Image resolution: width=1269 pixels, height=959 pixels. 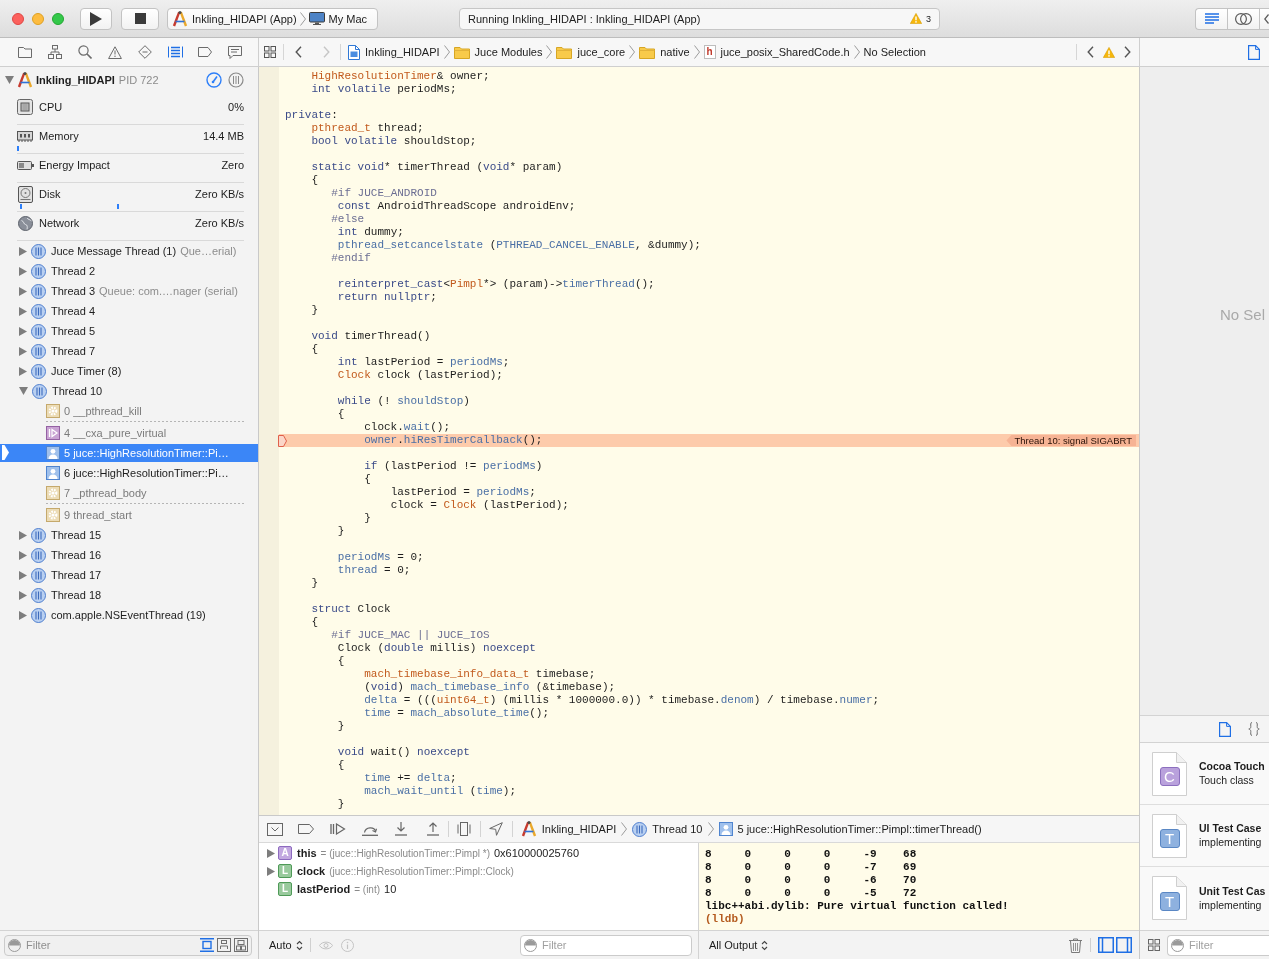 I want to click on stack-frame: 4 __cxa_pure_virtual, so click(x=129, y=433).